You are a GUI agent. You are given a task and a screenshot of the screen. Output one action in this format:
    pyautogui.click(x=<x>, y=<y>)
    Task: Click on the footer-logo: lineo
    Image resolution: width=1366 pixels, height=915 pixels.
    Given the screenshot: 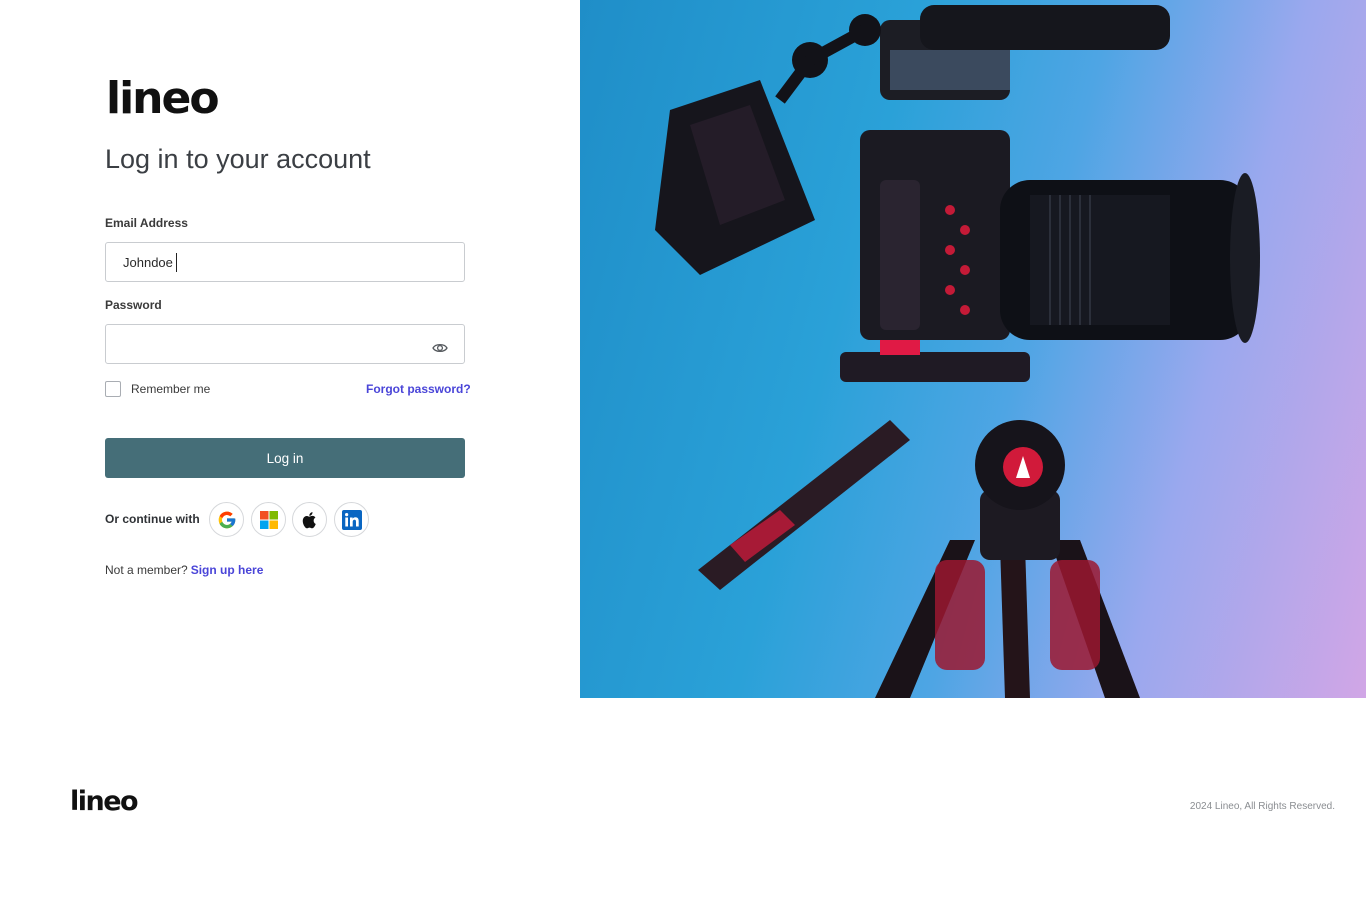 What is the action you would take?
    pyautogui.click(x=104, y=801)
    